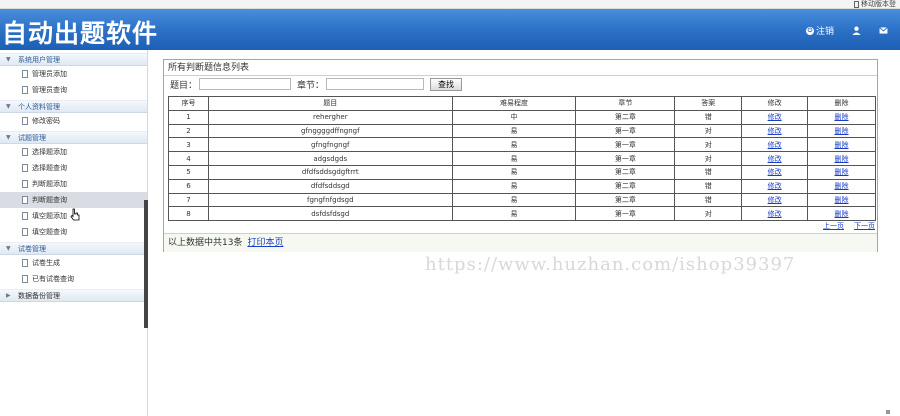  What do you see at coordinates (146, 264) in the screenshot?
I see `sidebar-scrollbar` at bounding box center [146, 264].